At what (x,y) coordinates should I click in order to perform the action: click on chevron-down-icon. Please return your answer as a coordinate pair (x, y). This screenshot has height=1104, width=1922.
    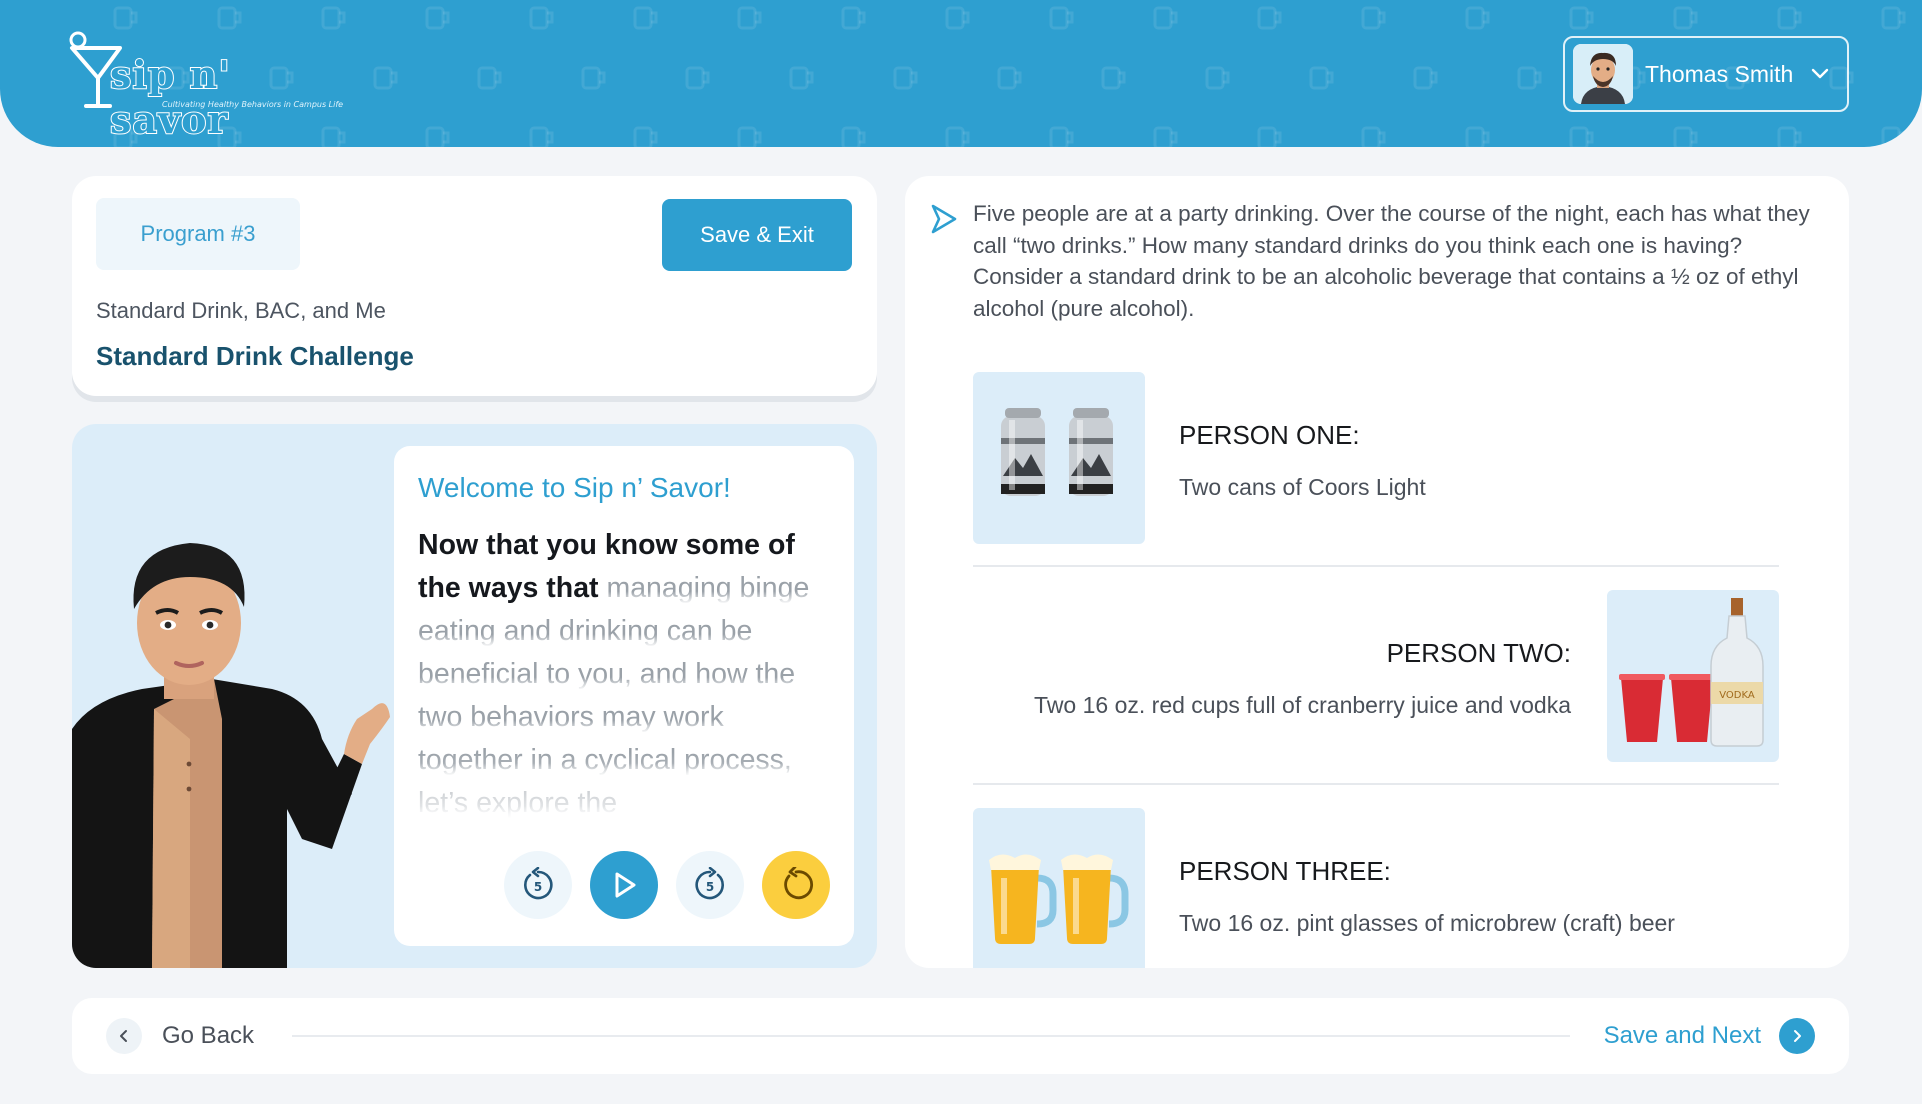
    Looking at the image, I should click on (1820, 73).